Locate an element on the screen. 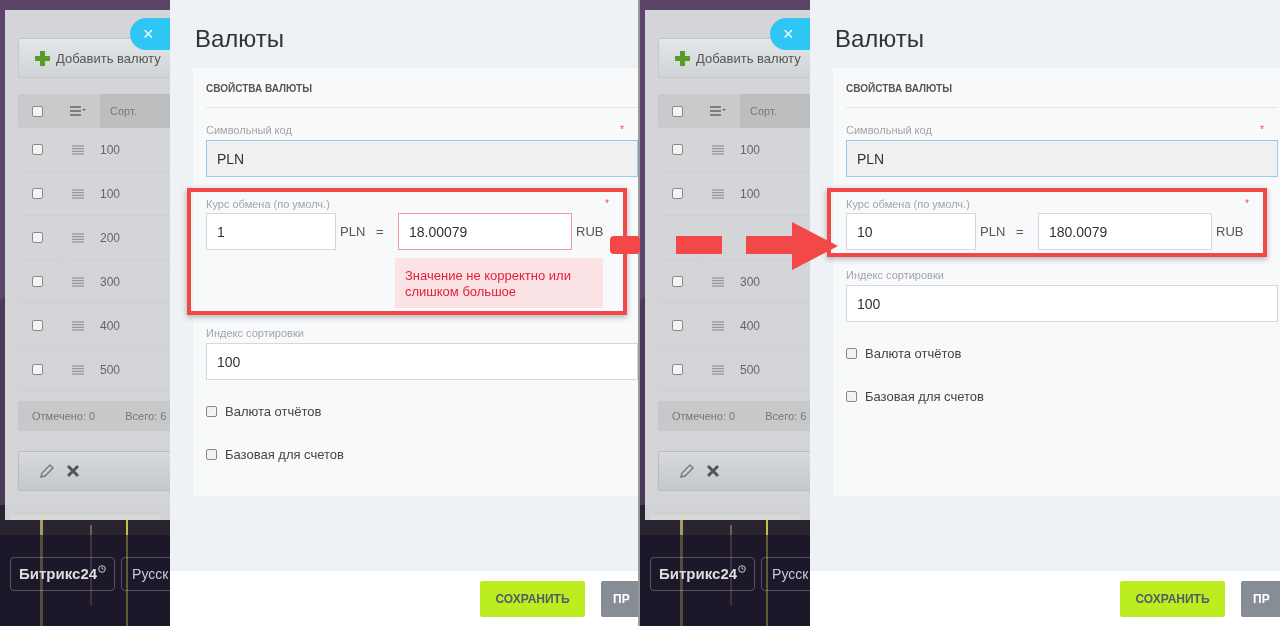  input-field: 18.00079 is located at coordinates (485, 231).